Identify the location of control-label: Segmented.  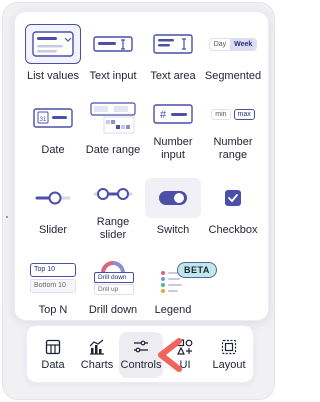
(233, 76).